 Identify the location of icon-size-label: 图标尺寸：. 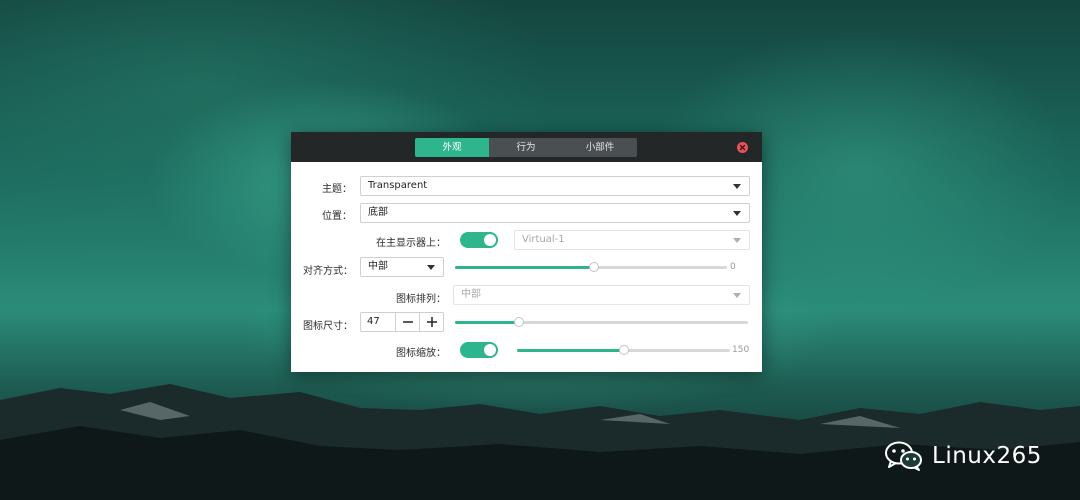
(328, 326).